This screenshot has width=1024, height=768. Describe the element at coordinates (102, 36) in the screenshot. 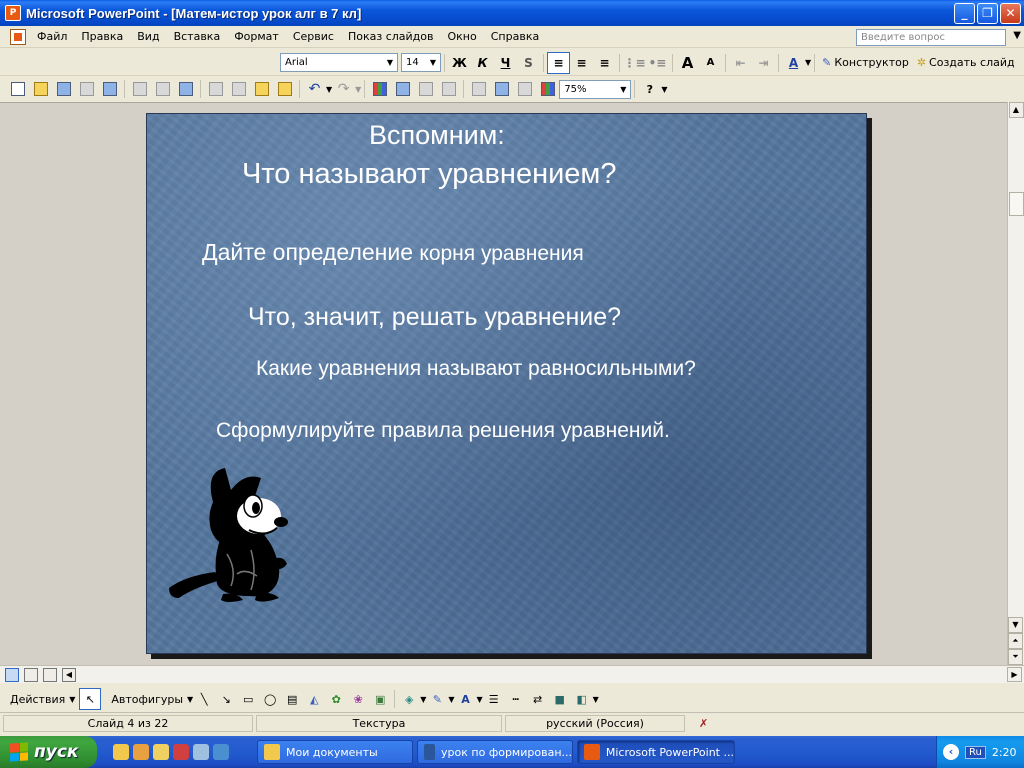

I see `menu-edit: Правка` at that location.